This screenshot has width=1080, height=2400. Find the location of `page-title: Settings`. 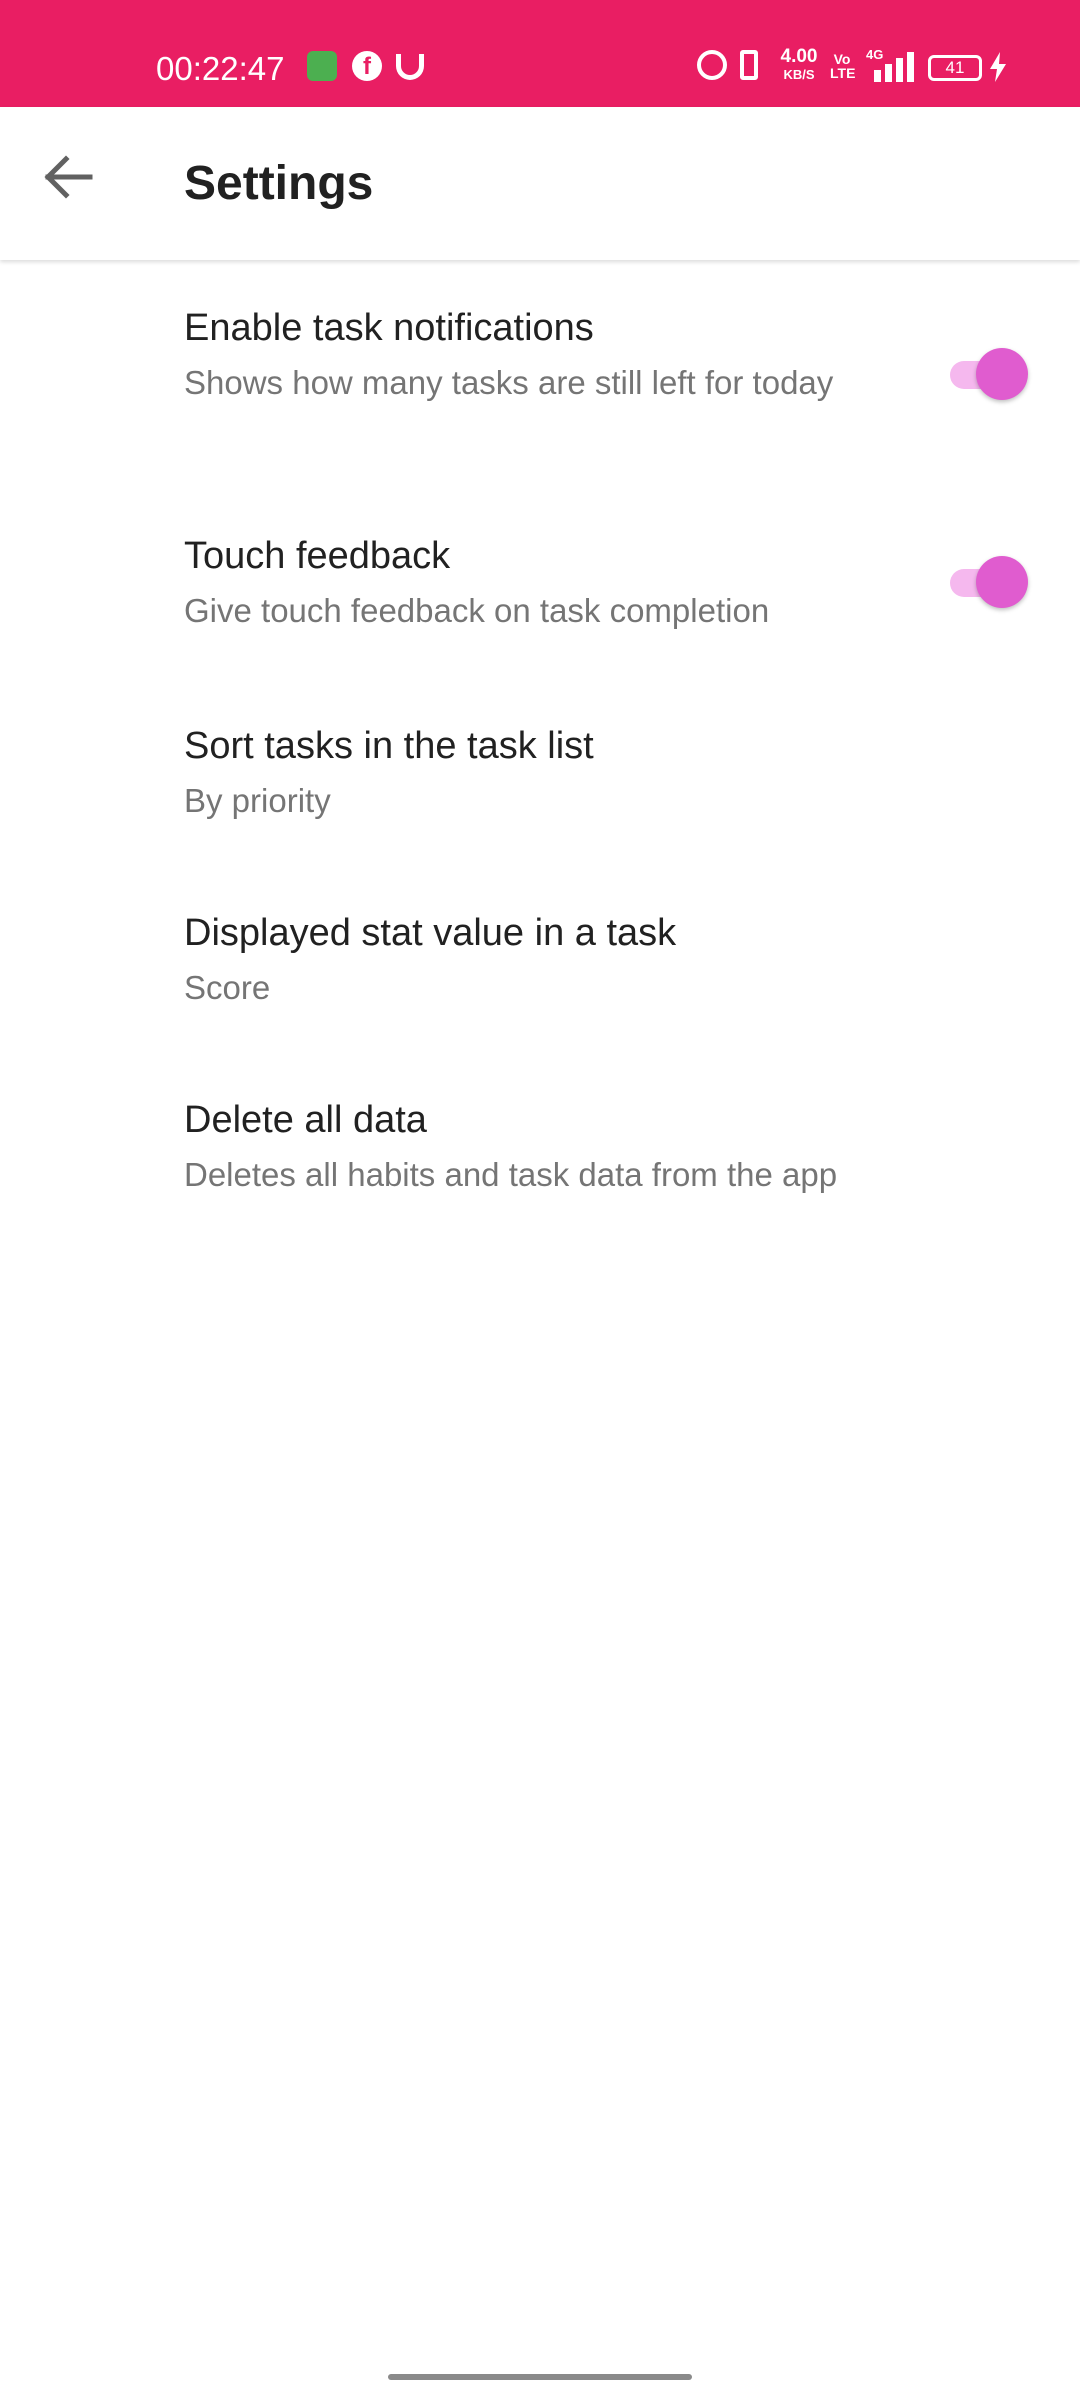

page-title: Settings is located at coordinates (279, 183).